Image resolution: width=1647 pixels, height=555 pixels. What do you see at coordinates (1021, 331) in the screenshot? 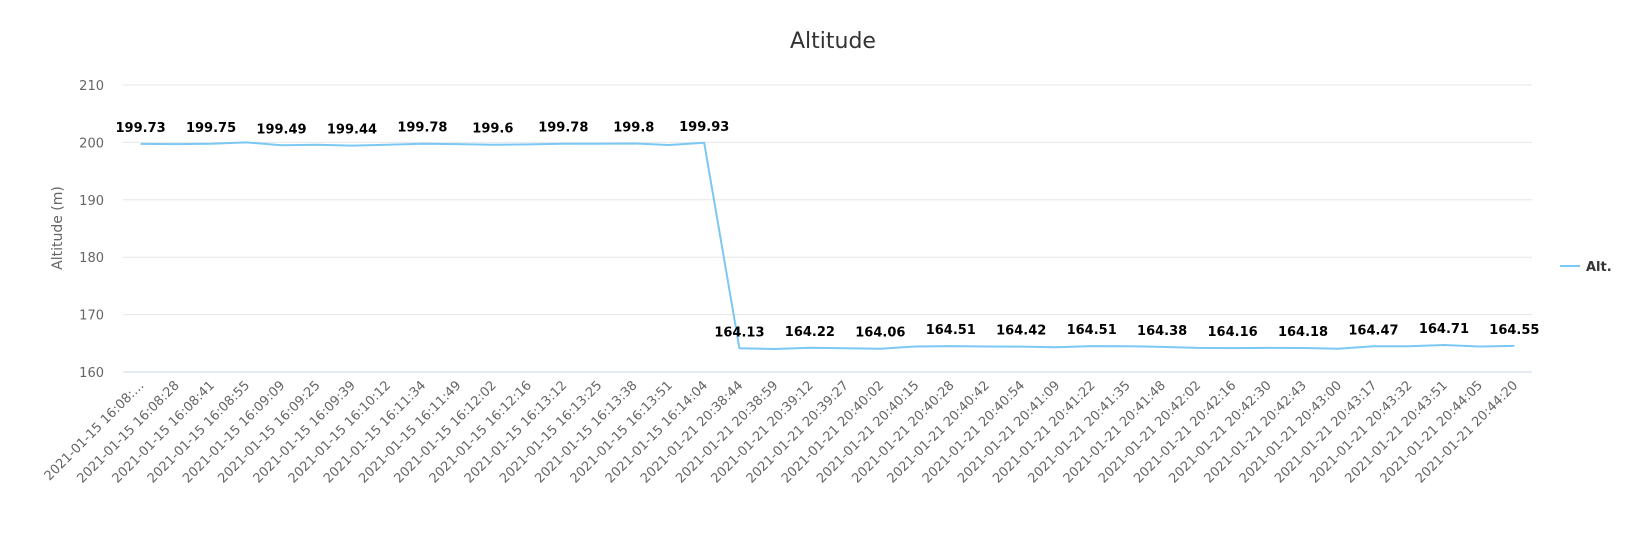
I see `data-label: 164.42` at bounding box center [1021, 331].